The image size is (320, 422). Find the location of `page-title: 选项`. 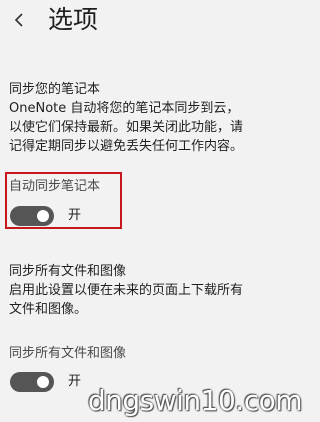

page-title: 选项 is located at coordinates (73, 19).